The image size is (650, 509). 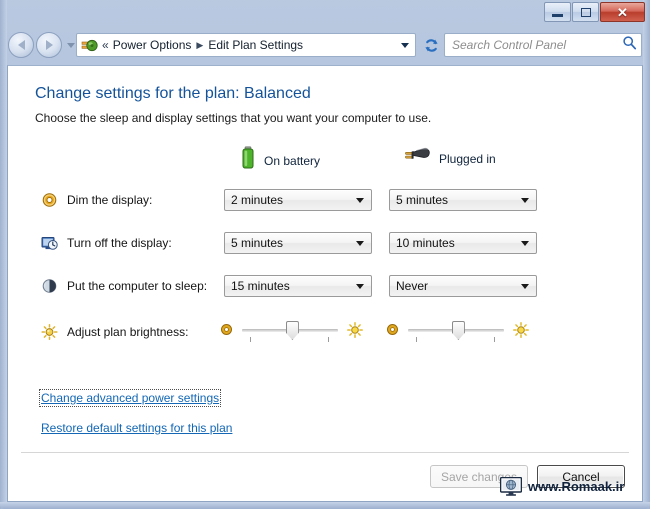 What do you see at coordinates (89, 45) in the screenshot?
I see `power-options-icon` at bounding box center [89, 45].